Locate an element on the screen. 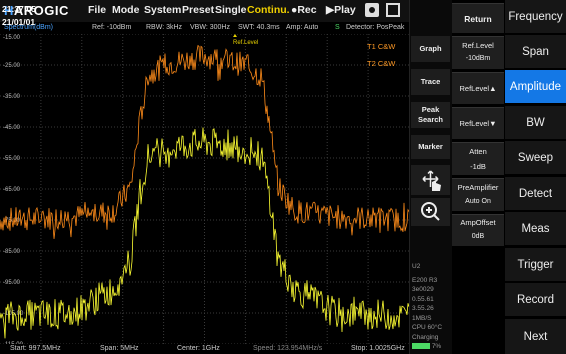 This screenshot has width=566, height=354. menu-mode: Mode is located at coordinates (125, 10).